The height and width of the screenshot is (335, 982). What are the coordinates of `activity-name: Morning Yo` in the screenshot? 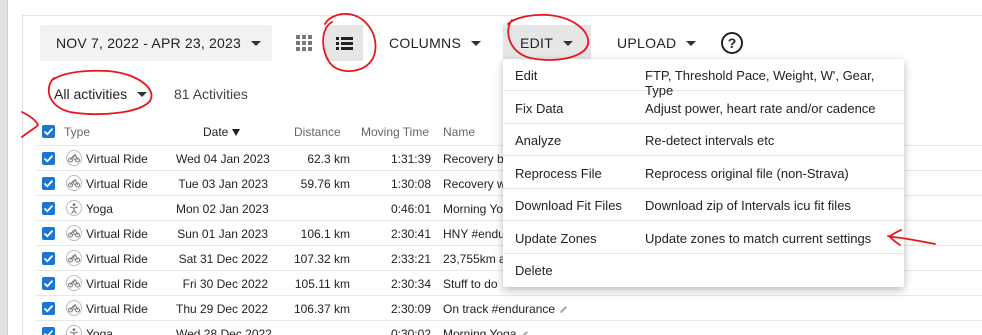 It's located at (473, 209).